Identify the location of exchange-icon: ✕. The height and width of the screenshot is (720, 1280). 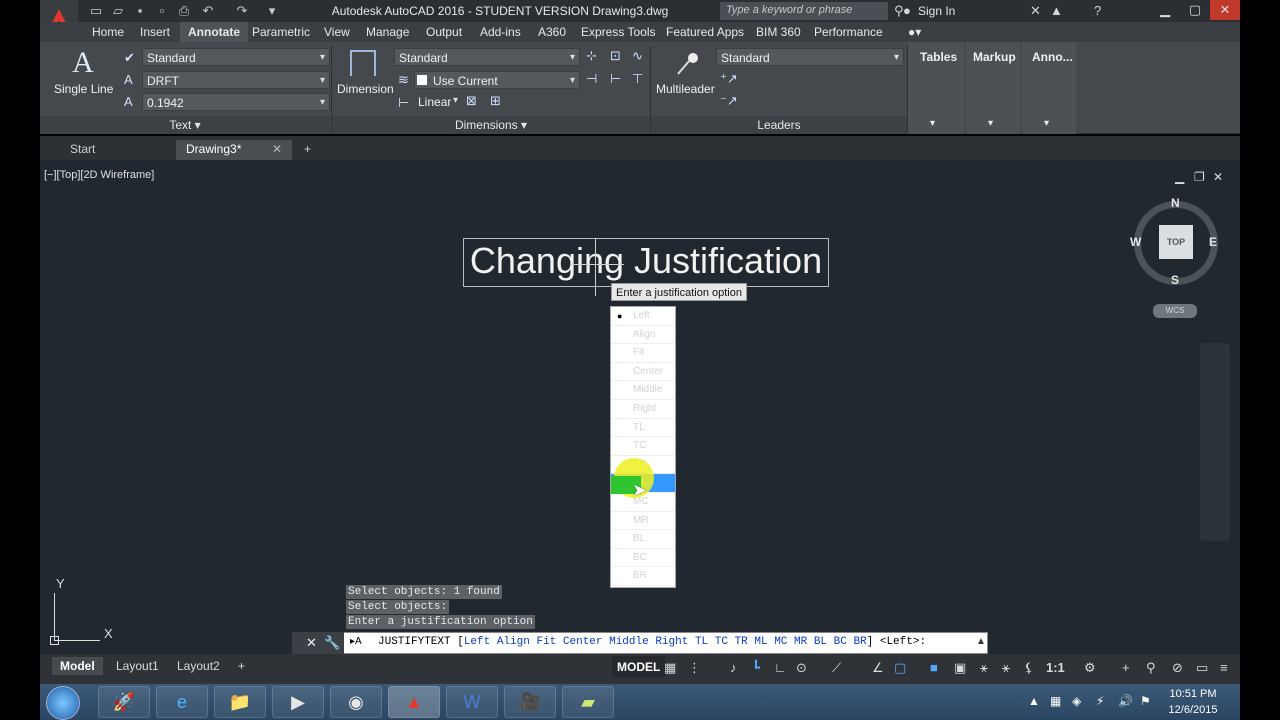
(1035, 11).